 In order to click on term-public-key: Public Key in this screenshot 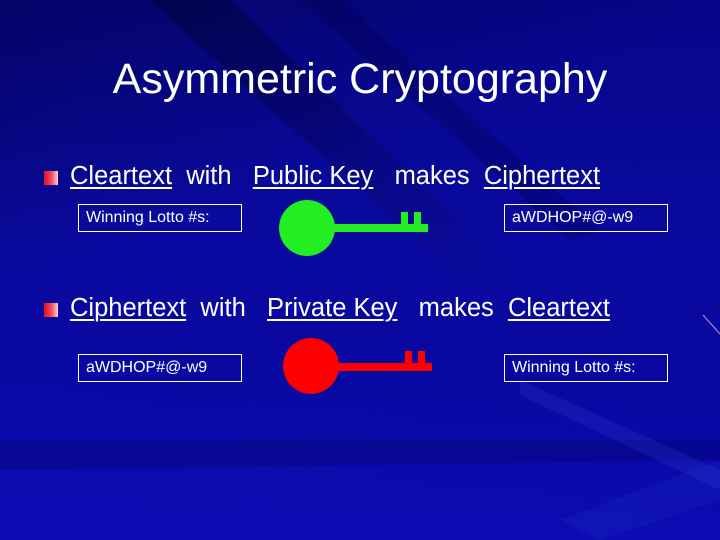, I will do `click(313, 176)`.